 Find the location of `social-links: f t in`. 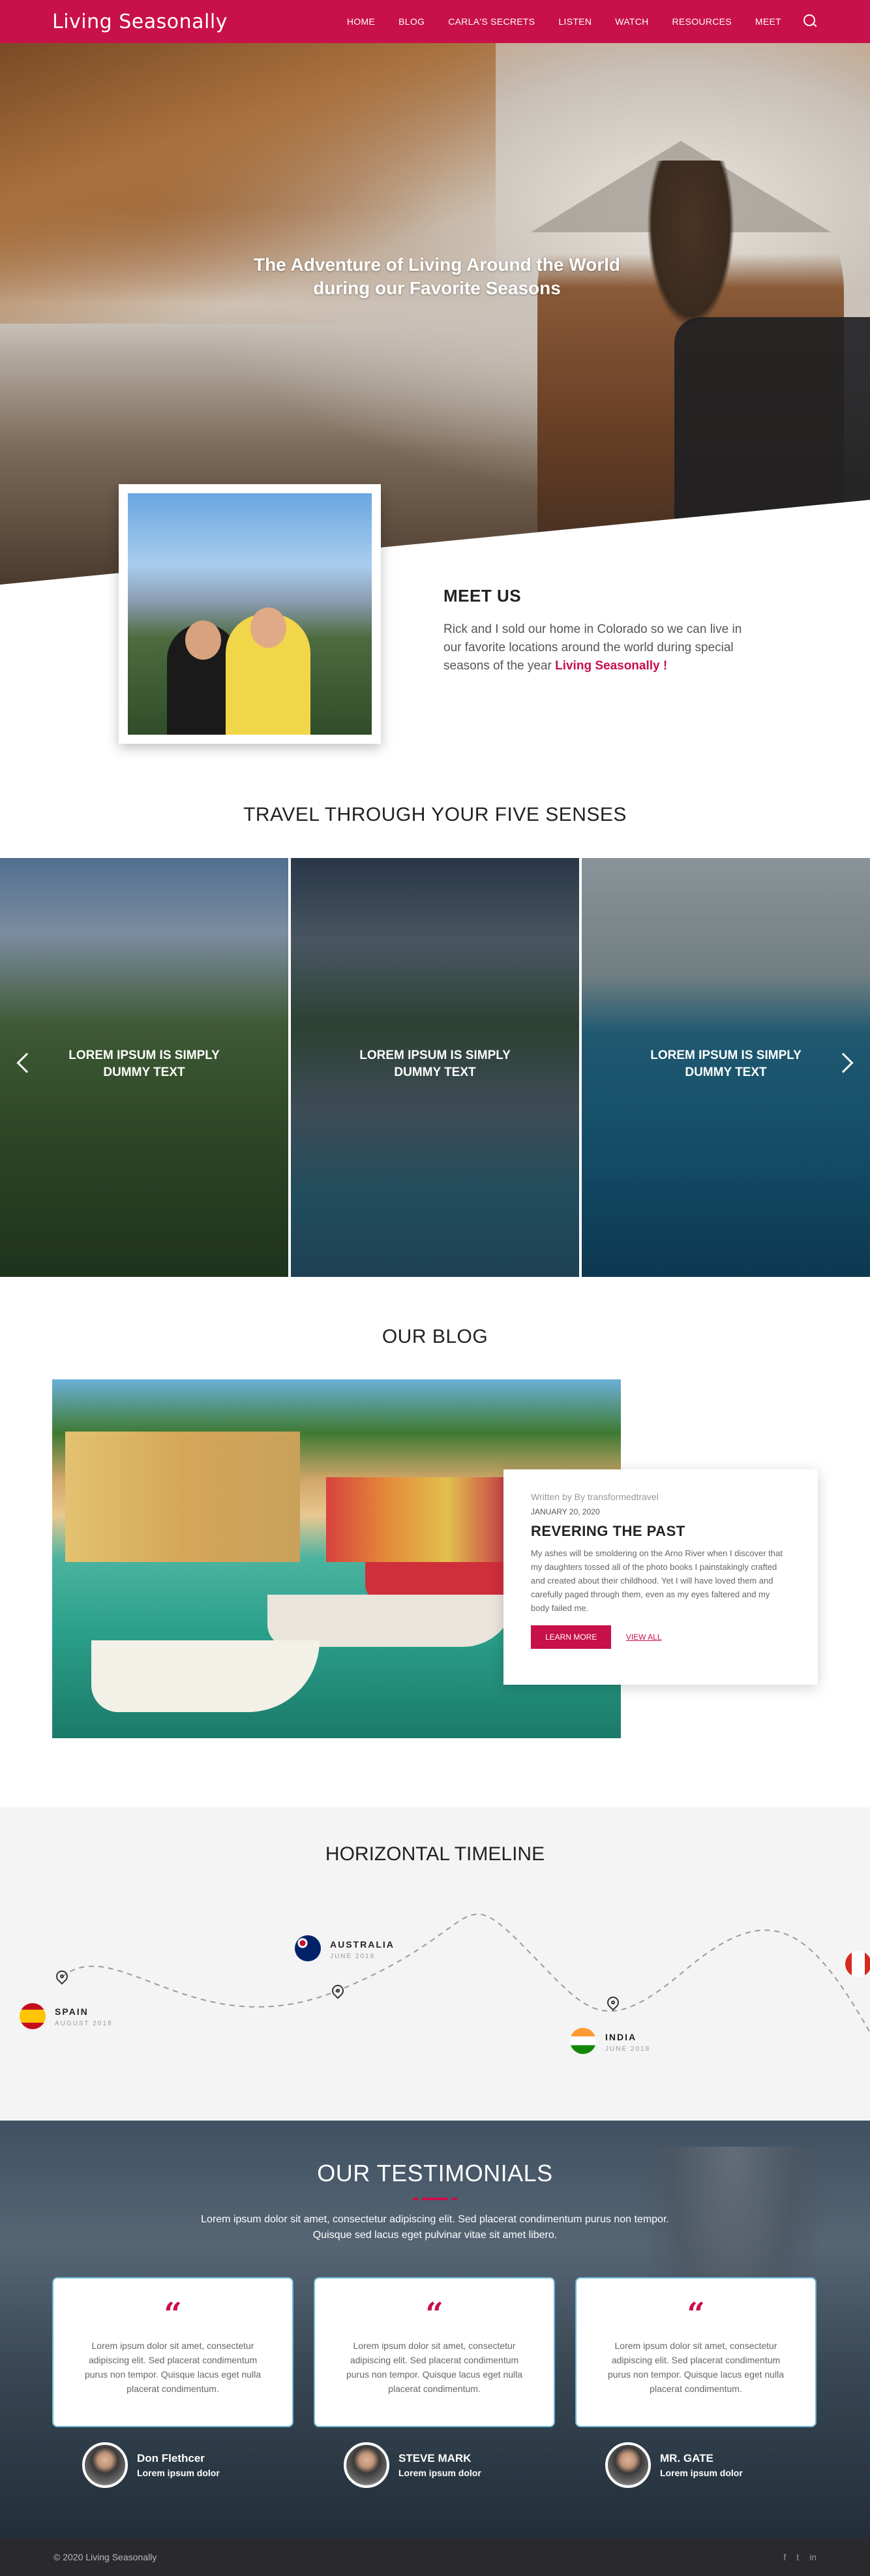

social-links: f t in is located at coordinates (800, 2557).